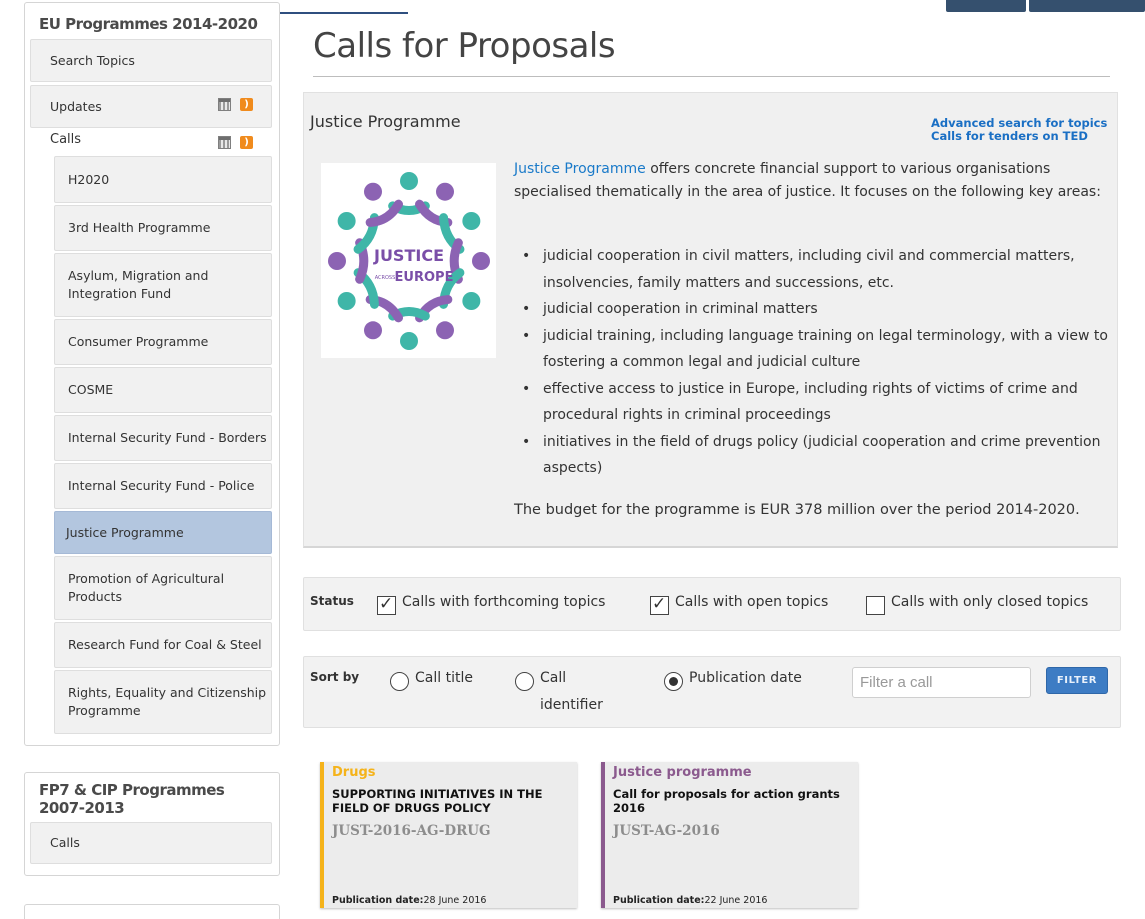 This screenshot has height=919, width=1145. I want to click on sidebar-item-label: Research Fund for Coal & Steel, so click(165, 644).